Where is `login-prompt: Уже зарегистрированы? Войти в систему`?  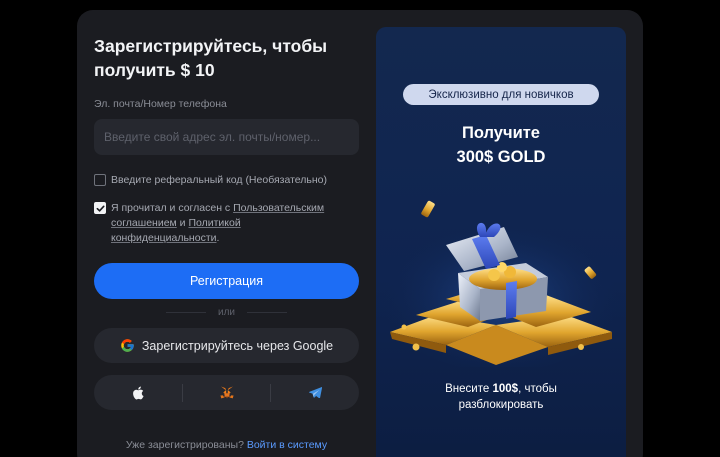 login-prompt: Уже зарегистрированы? Войти в систему is located at coordinates (226, 445).